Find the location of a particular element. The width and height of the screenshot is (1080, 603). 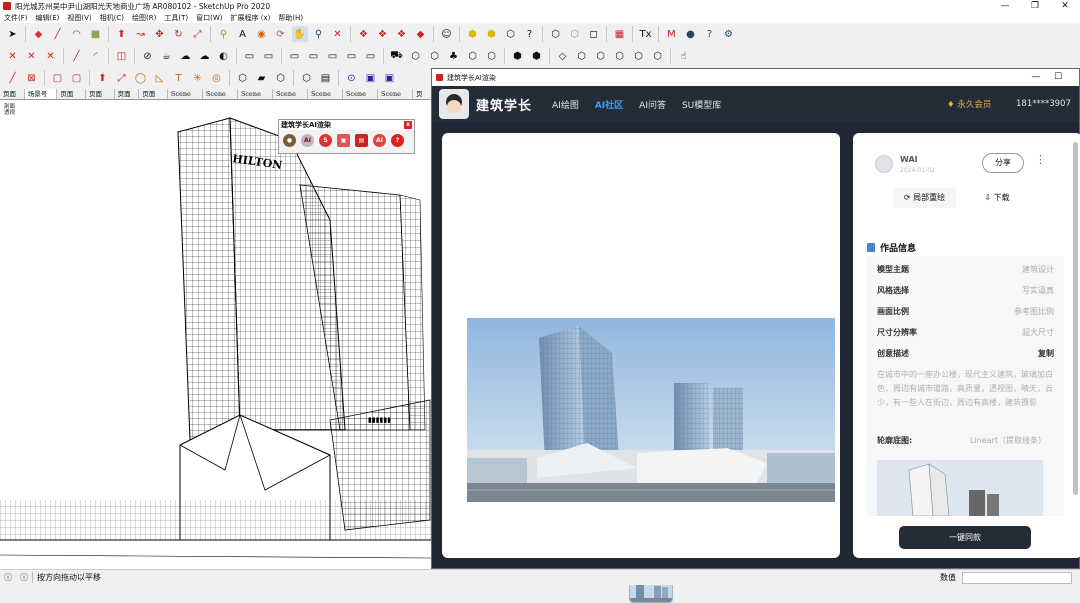

text-tool-icon: A is located at coordinates (243, 34).